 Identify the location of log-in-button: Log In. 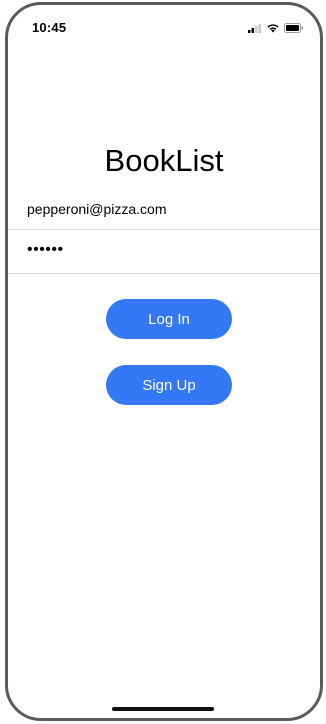
(169, 319).